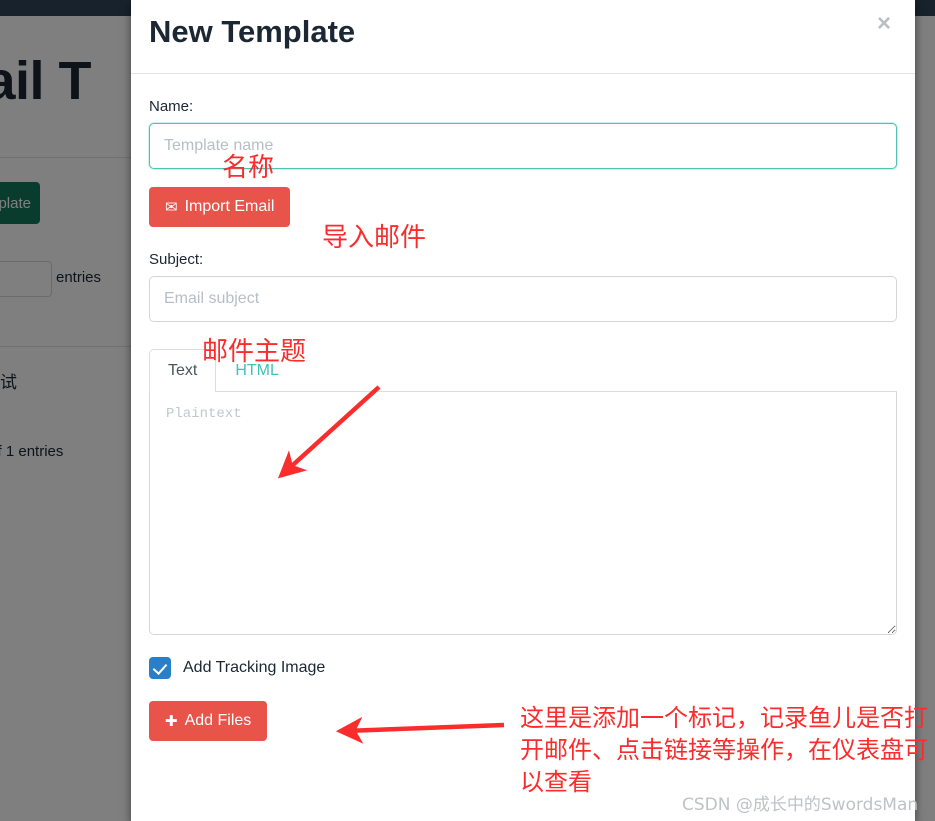  I want to click on template-name-input, so click(523, 146).